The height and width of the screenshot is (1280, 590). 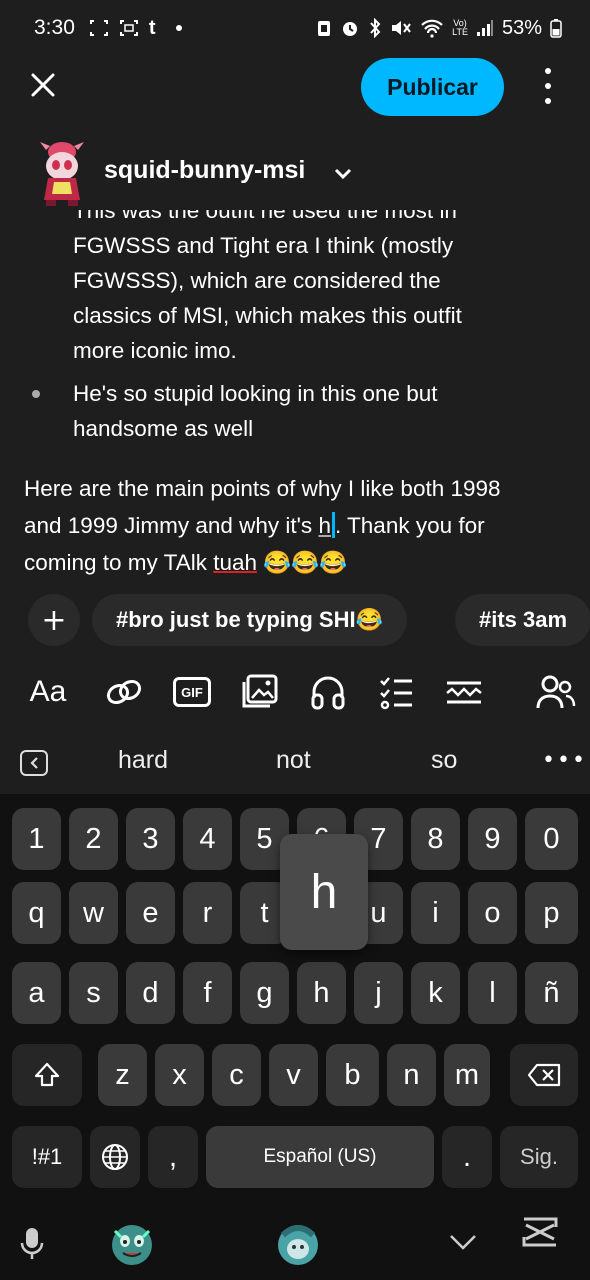 I want to click on key-4: 4, so click(x=207, y=839).